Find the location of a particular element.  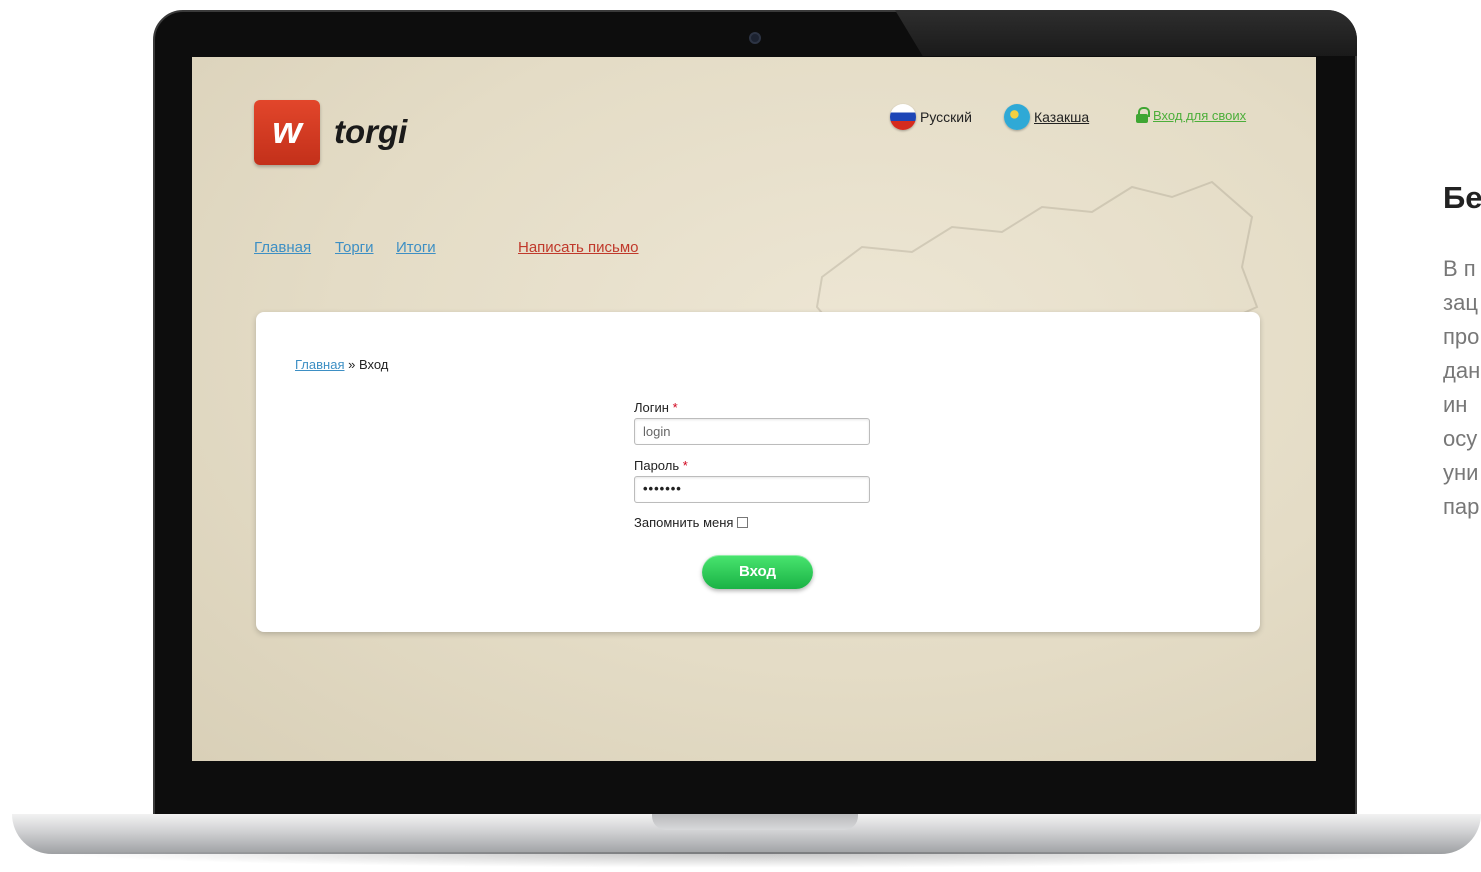

password-label-text: Пароль is located at coordinates (657, 465).